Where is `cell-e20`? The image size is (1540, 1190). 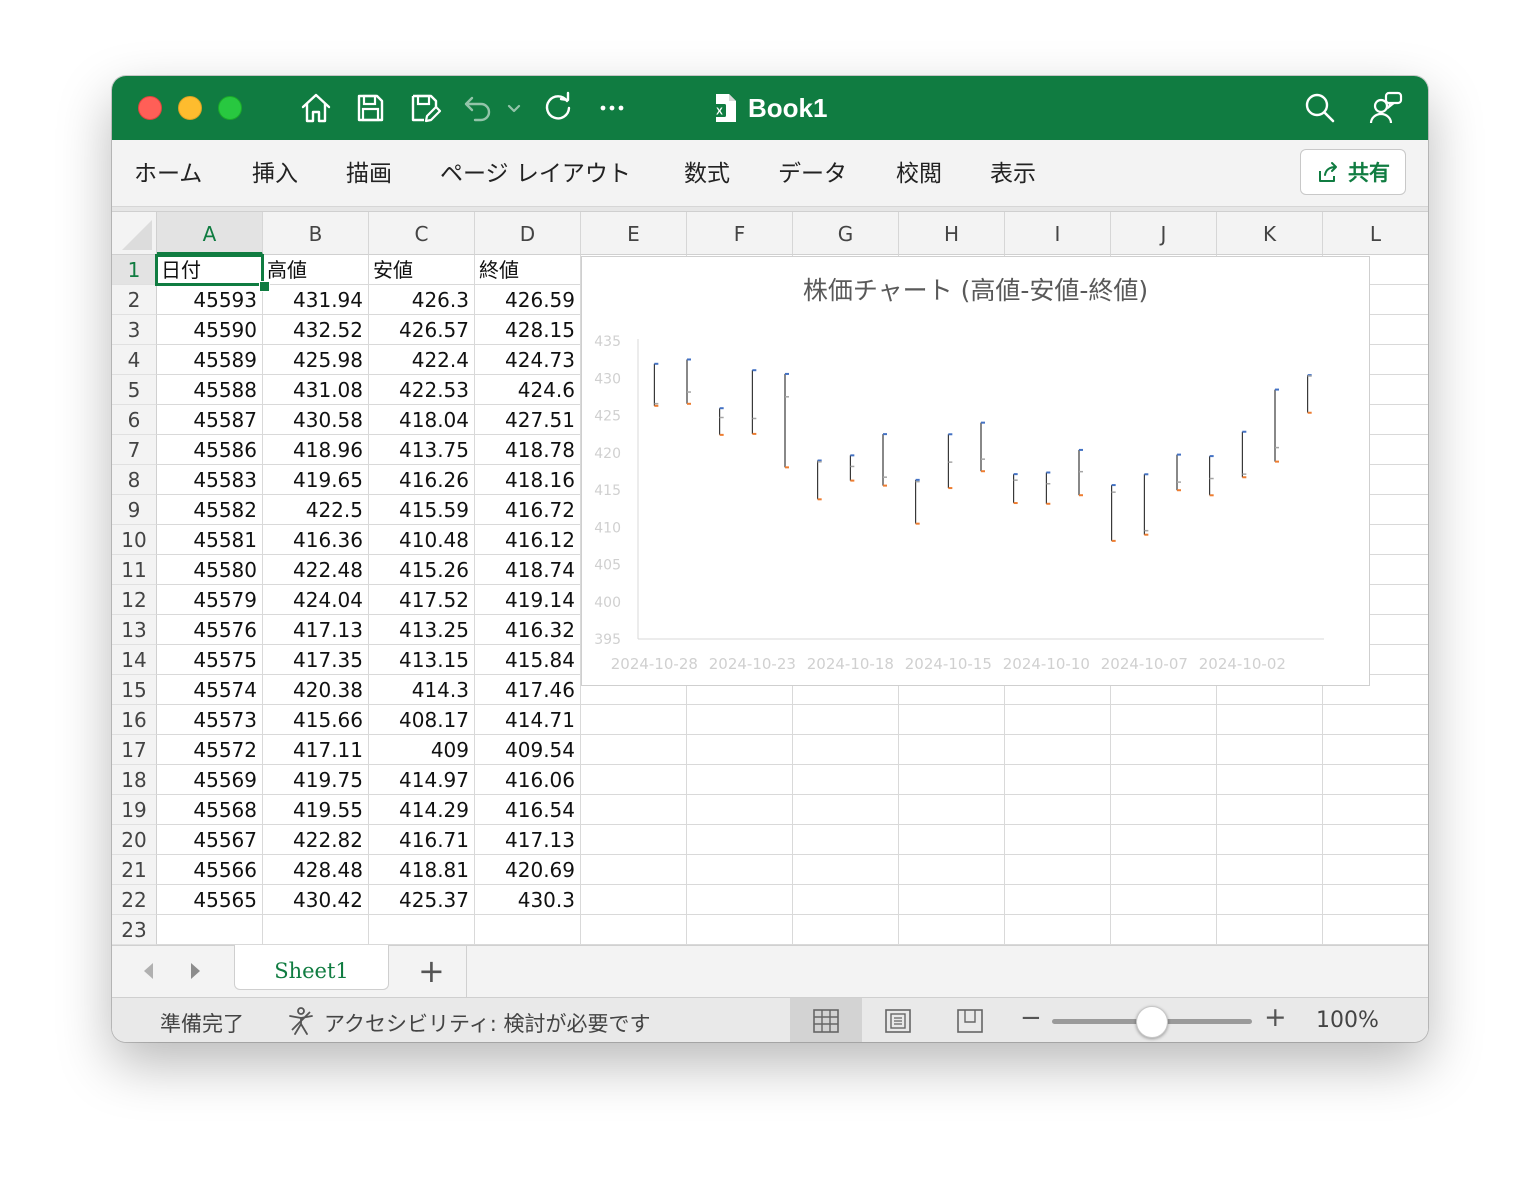 cell-e20 is located at coordinates (634, 840).